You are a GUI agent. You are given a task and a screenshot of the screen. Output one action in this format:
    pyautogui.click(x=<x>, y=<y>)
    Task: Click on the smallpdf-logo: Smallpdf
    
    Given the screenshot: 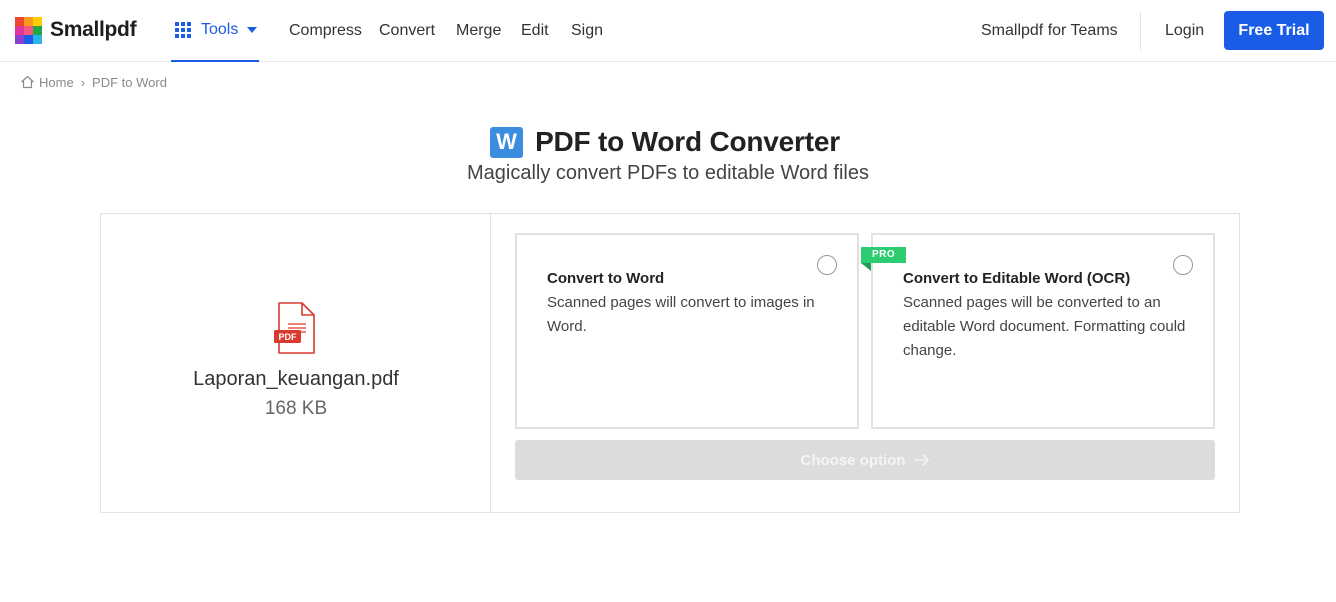 What is the action you would take?
    pyautogui.click(x=76, y=30)
    